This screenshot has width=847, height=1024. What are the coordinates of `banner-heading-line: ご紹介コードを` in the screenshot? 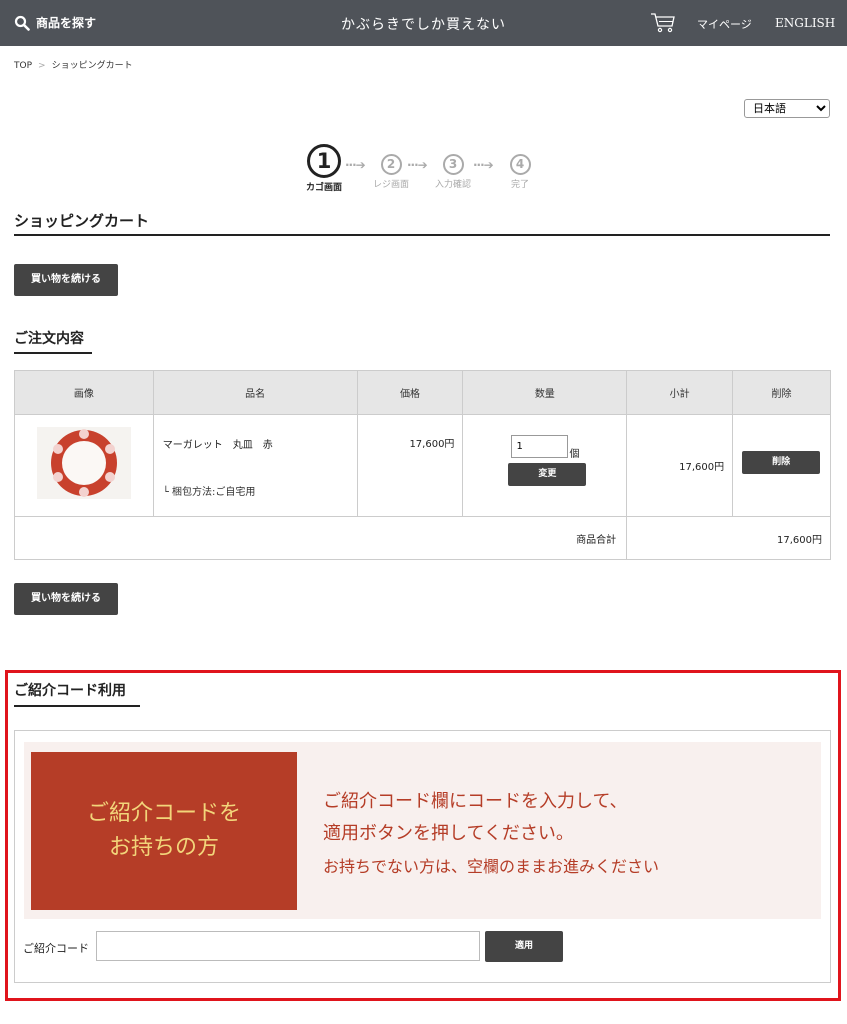 It's located at (163, 813).